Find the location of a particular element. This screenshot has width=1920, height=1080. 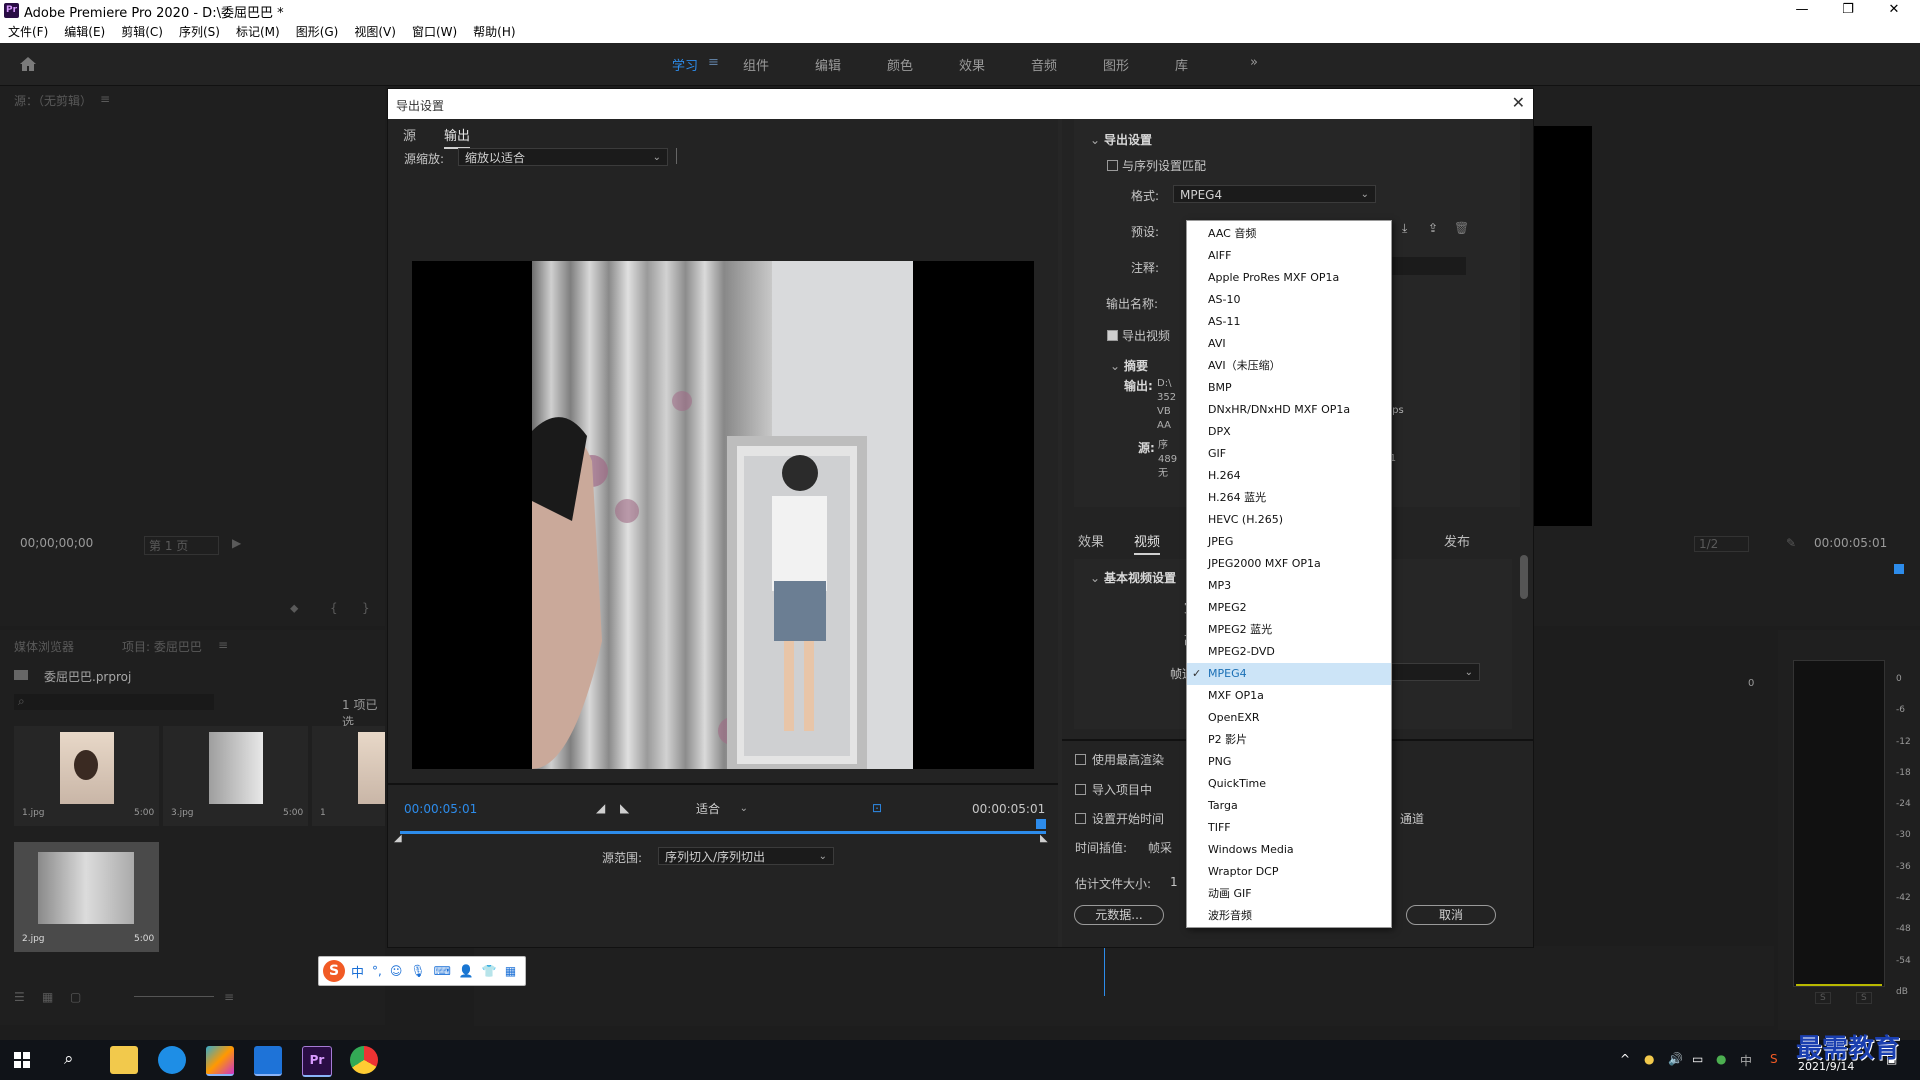

project-panel-menu-icon: ≡ is located at coordinates (223, 645).